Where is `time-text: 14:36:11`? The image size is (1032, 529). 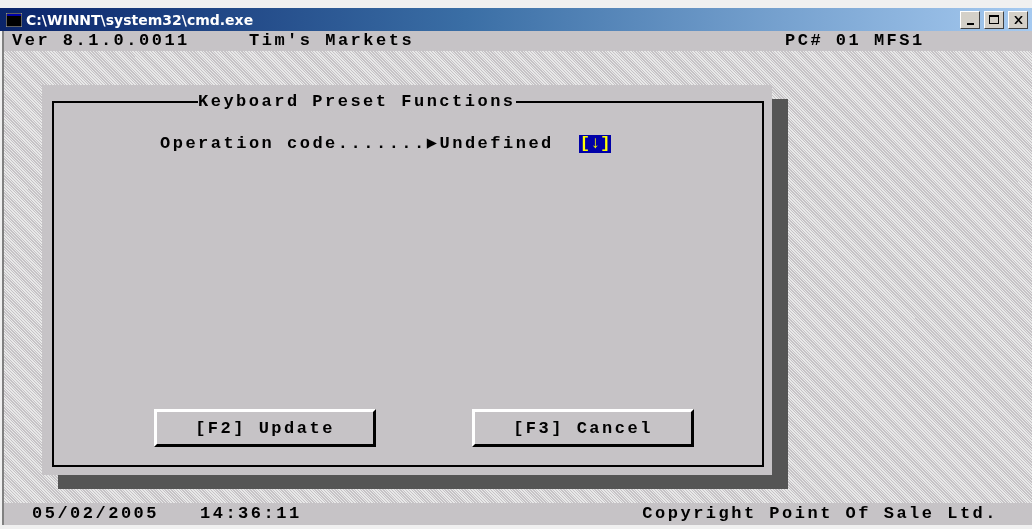 time-text: 14:36:11 is located at coordinates (251, 514).